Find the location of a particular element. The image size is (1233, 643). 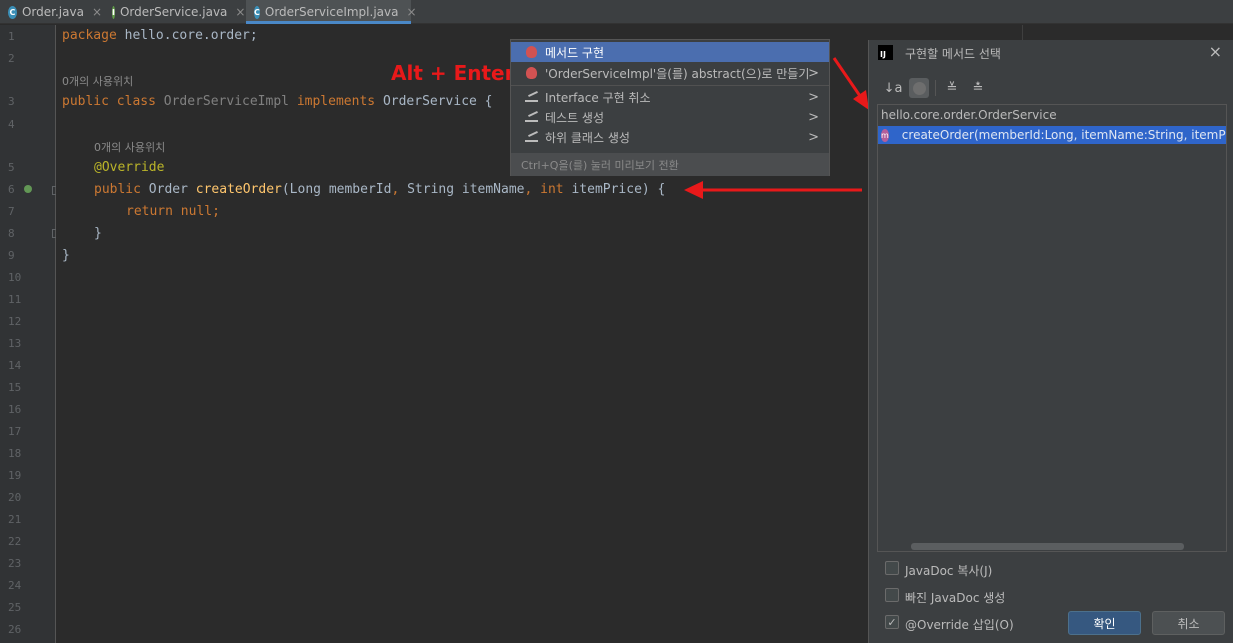

generate-javadoc-label: 빠진 JavaDoc 생성 is located at coordinates (955, 597).